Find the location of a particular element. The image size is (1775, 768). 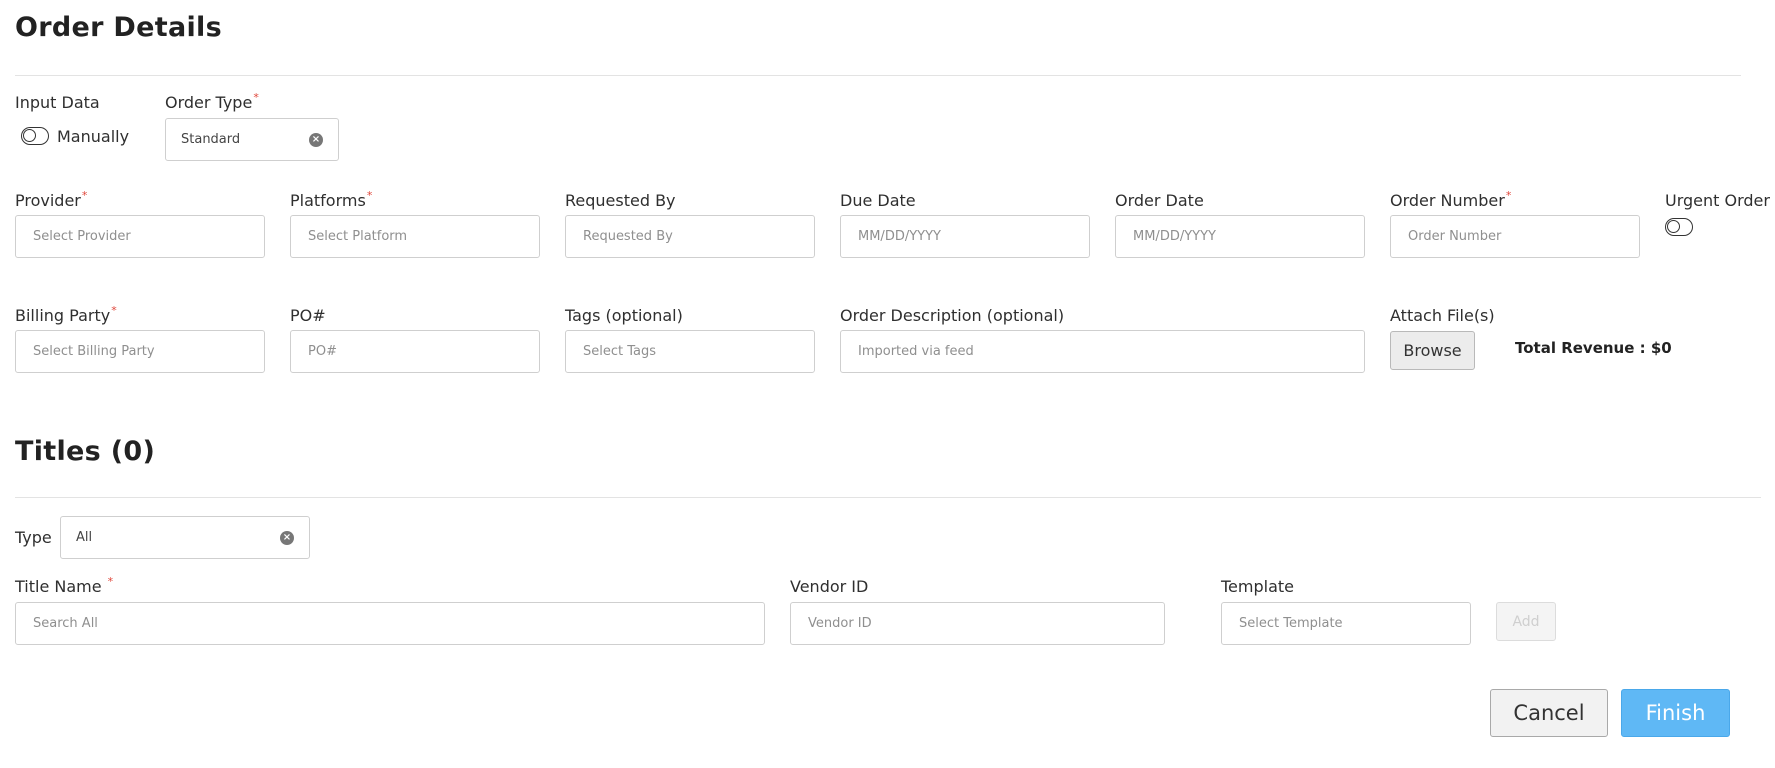

billing-party-input is located at coordinates (140, 351).